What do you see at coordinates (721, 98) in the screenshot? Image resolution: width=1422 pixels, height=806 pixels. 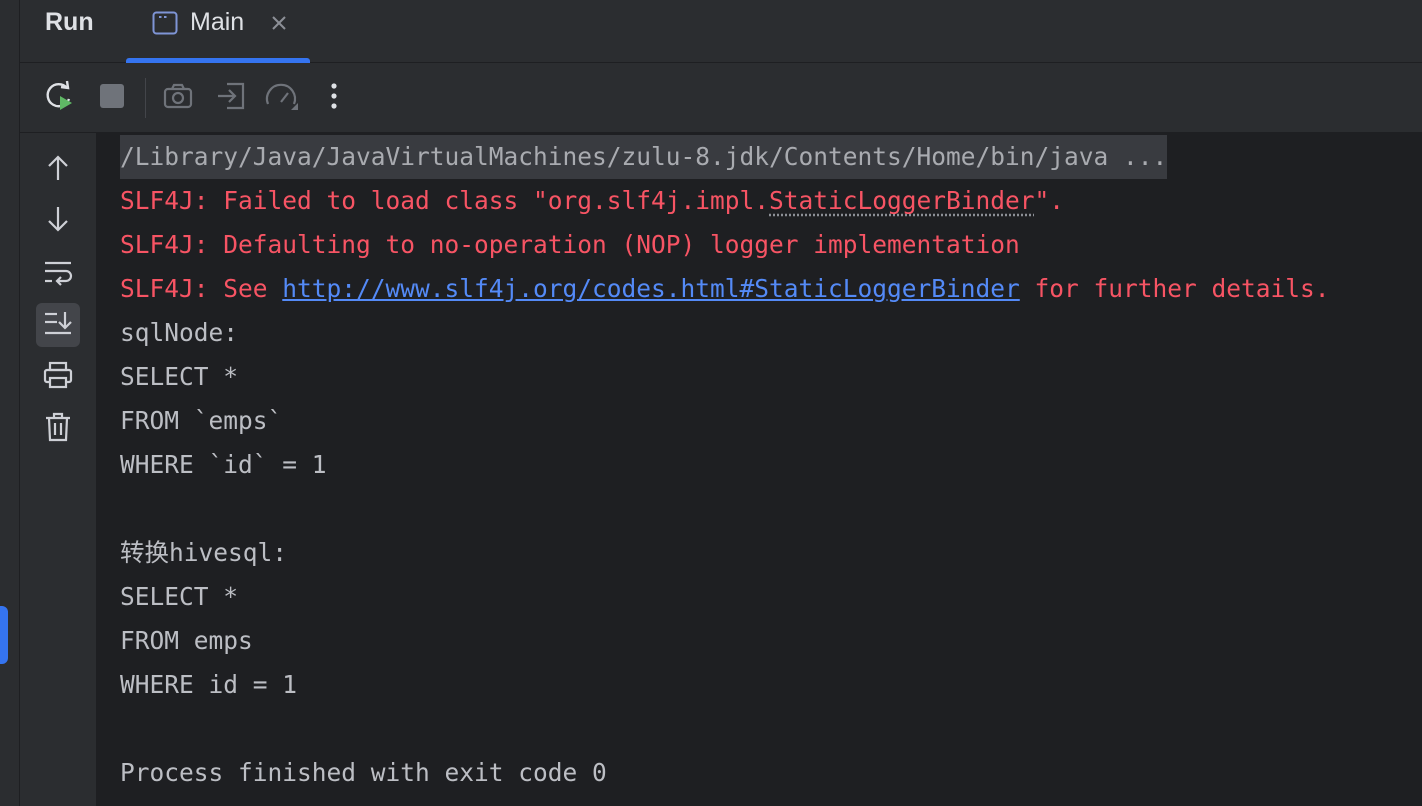 I see `run-toolbar` at bounding box center [721, 98].